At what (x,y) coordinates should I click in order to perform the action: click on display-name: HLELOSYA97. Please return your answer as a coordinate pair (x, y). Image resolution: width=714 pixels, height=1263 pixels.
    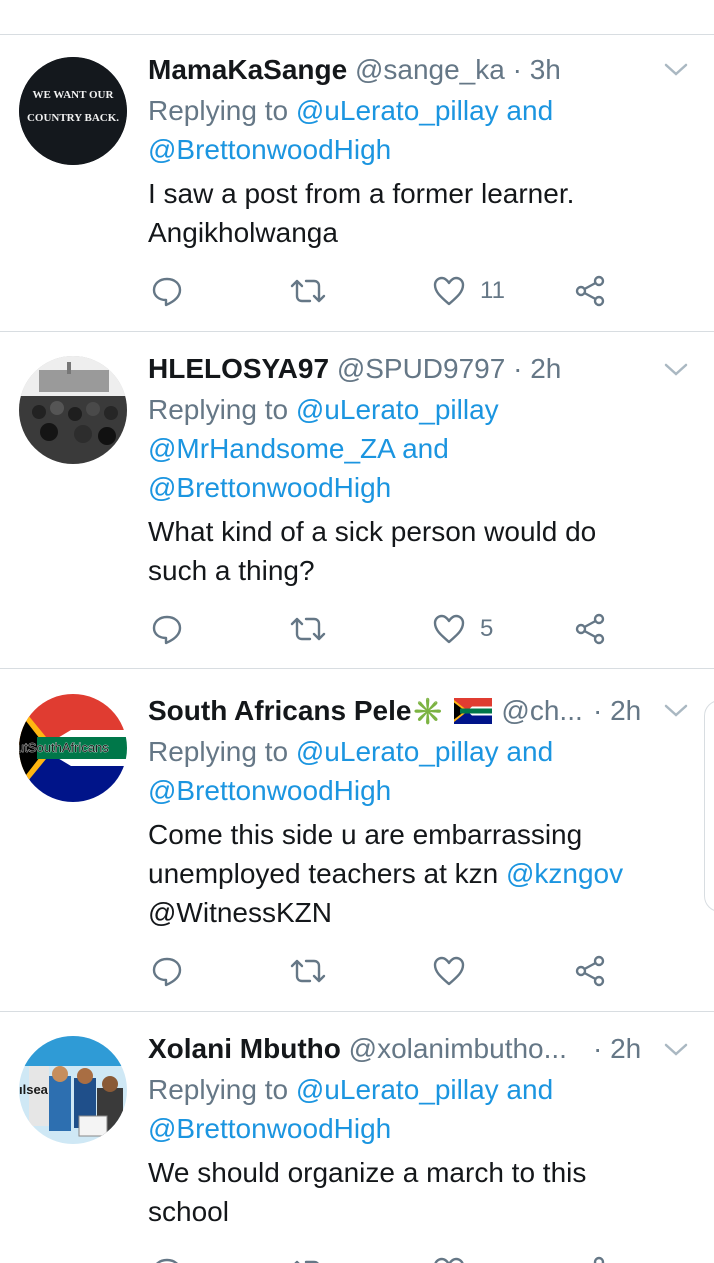
    Looking at the image, I should click on (238, 368).